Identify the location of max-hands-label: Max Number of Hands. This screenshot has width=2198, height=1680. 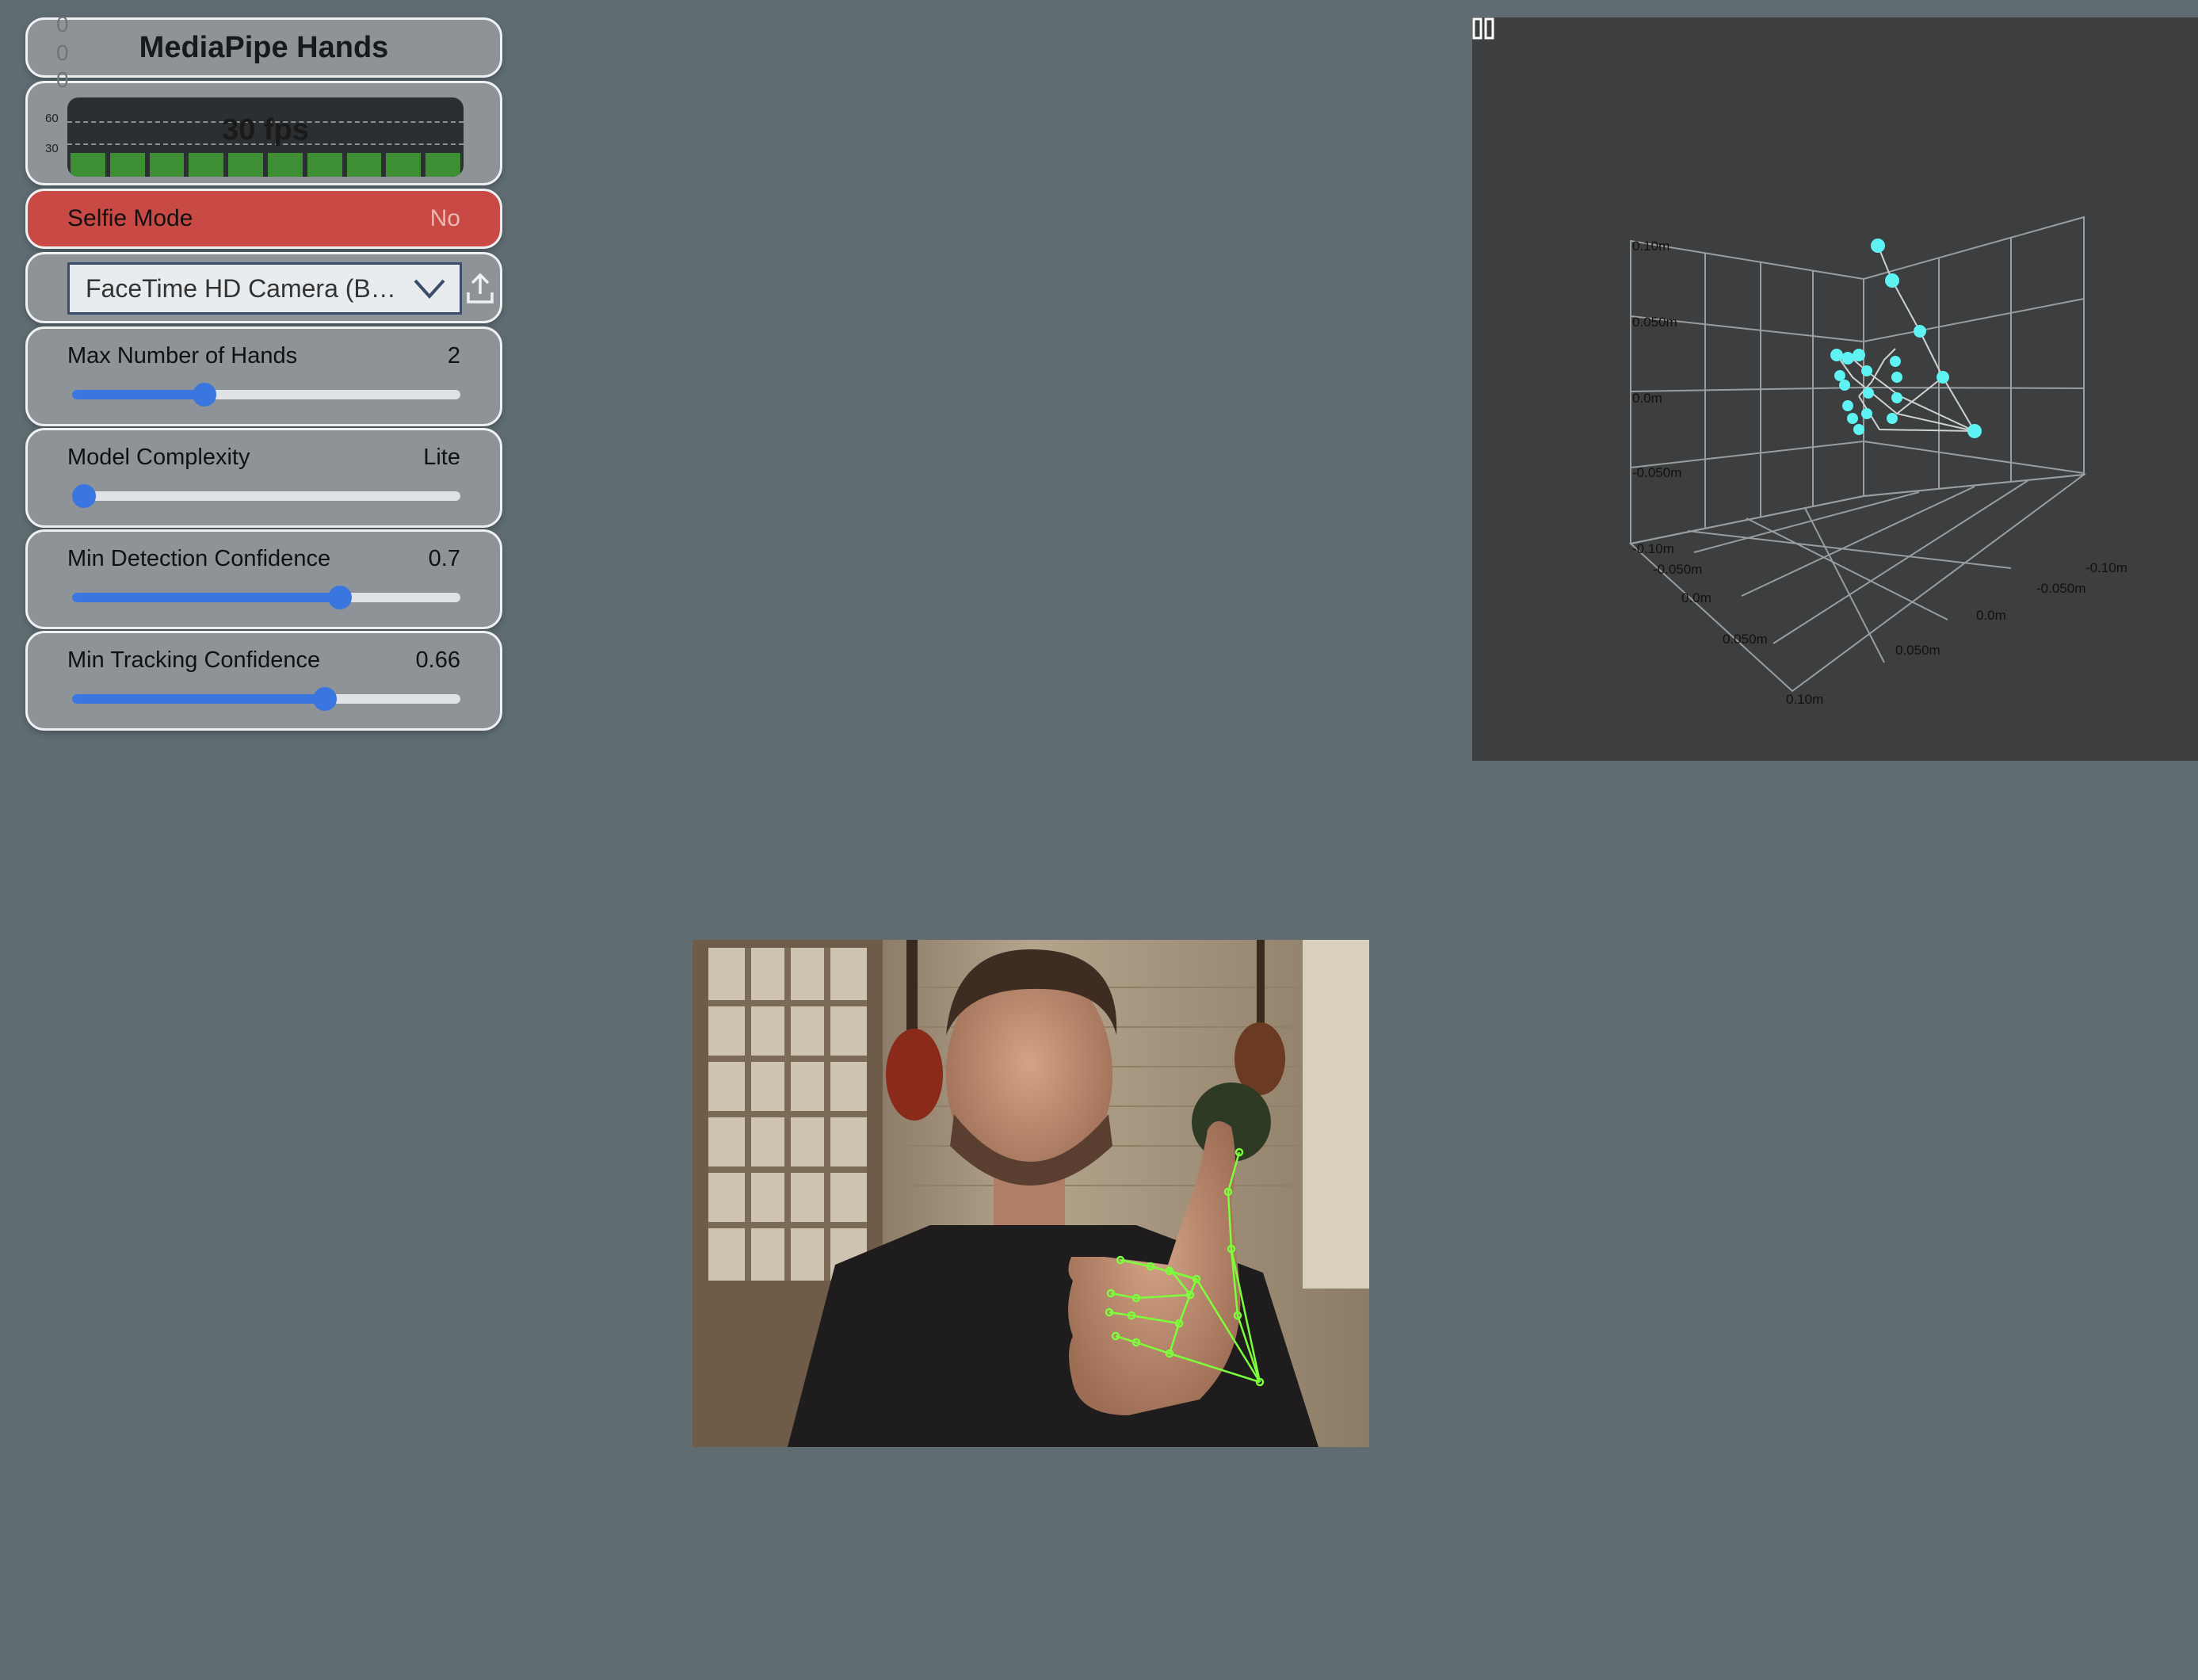
(182, 355).